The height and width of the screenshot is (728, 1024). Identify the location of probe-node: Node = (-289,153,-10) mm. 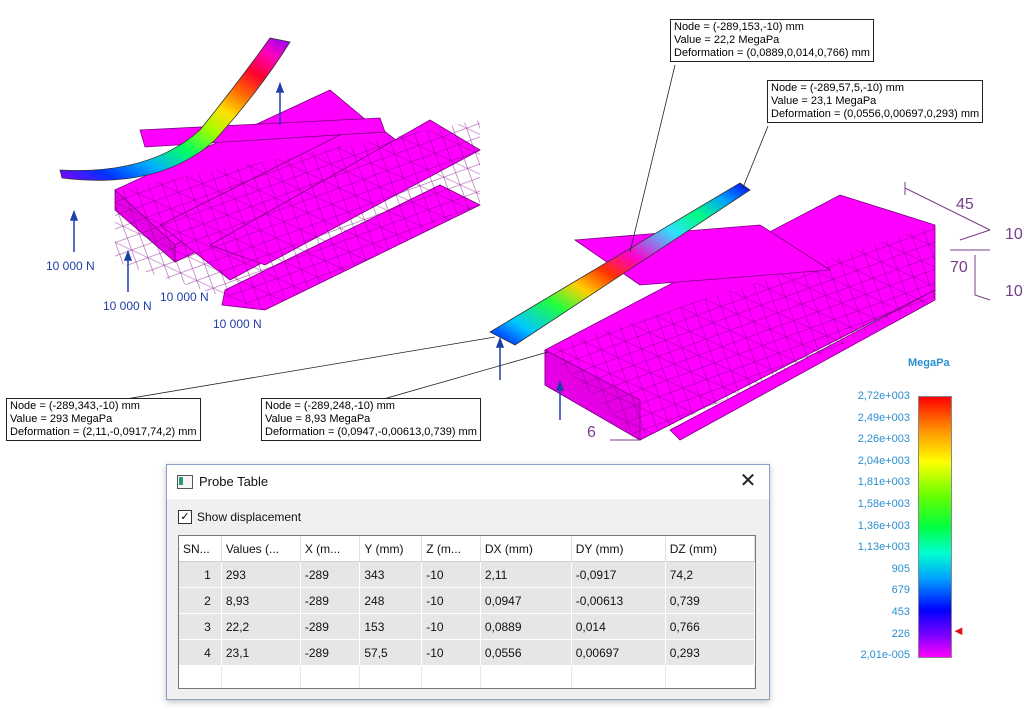
(739, 27).